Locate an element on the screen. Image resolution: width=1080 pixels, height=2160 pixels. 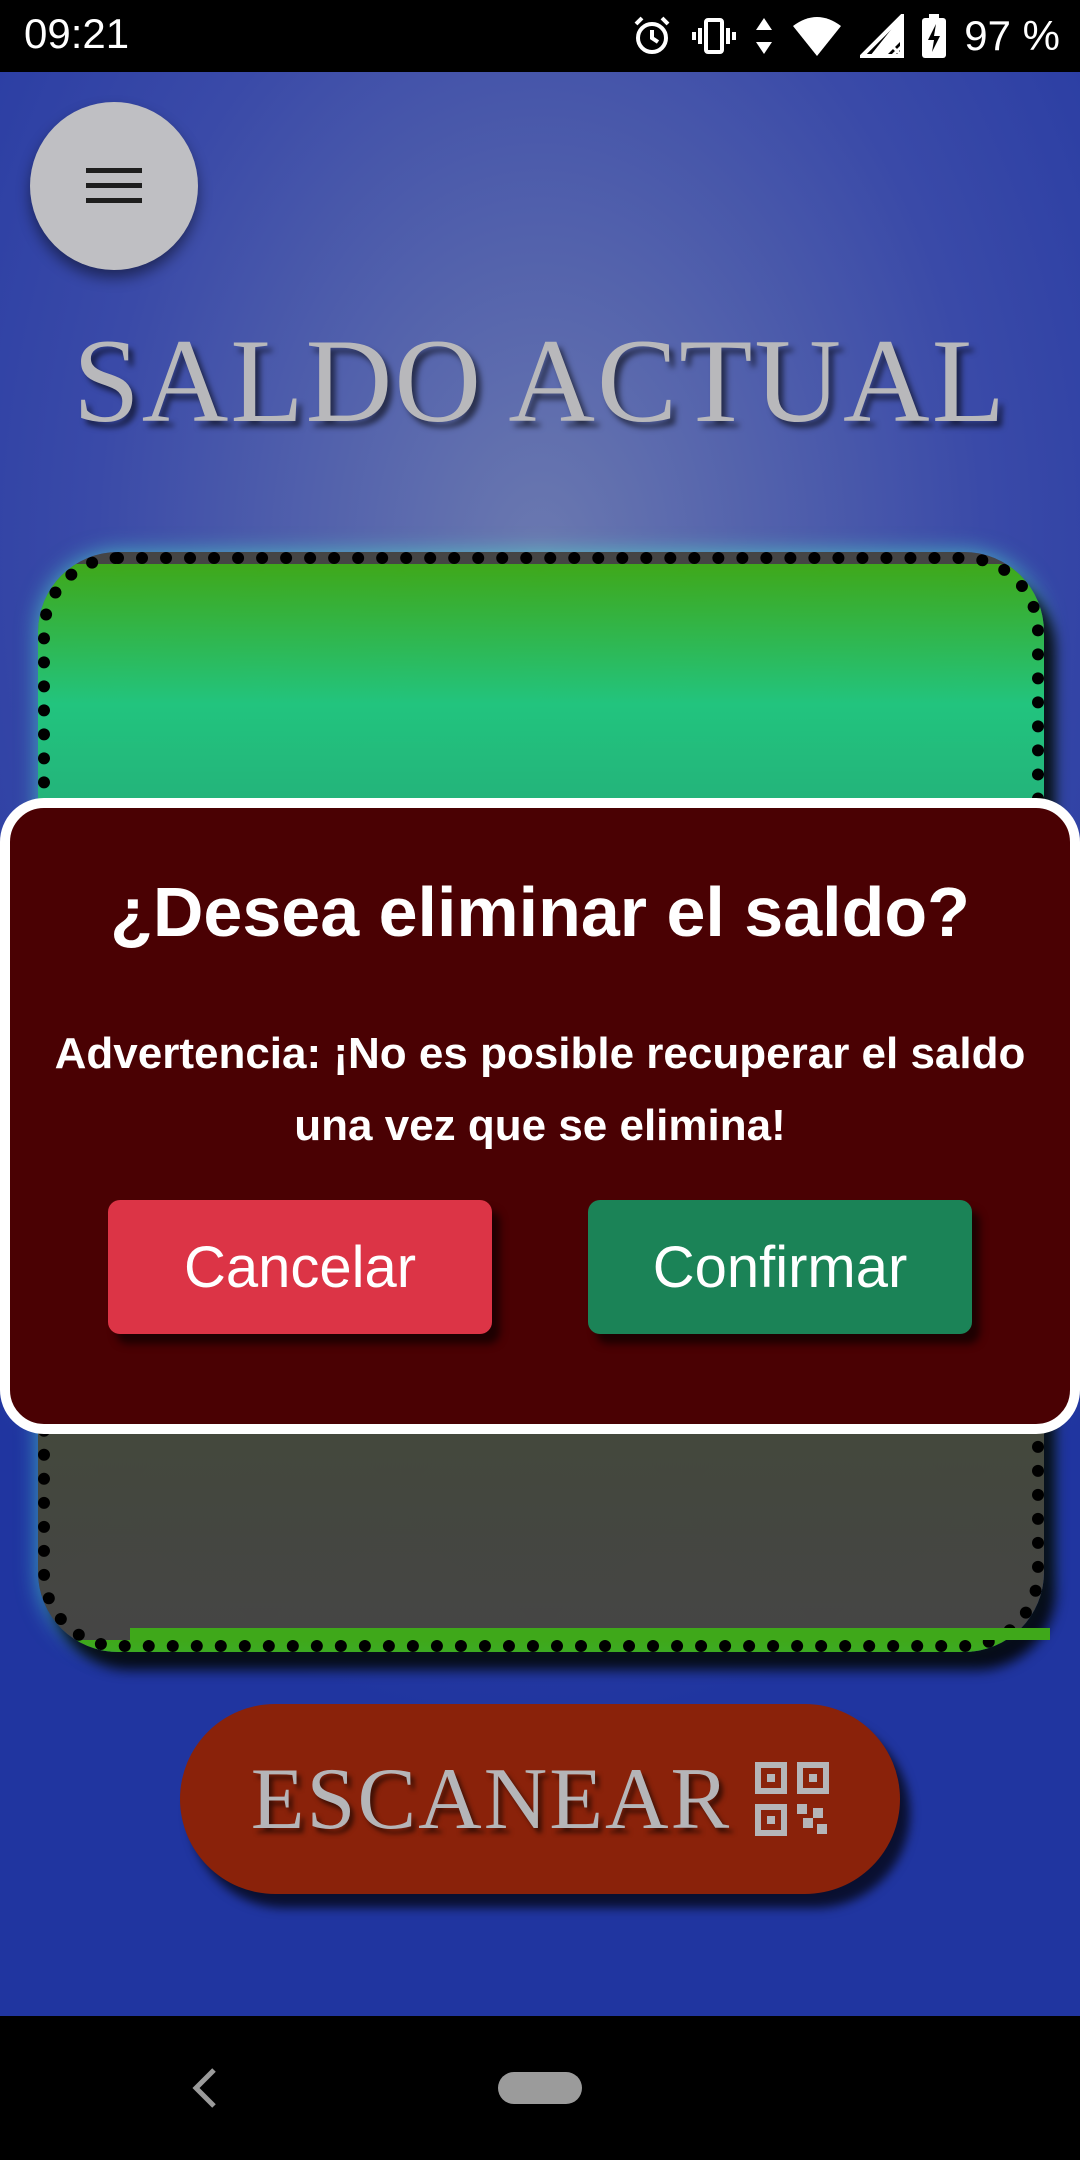
navigation-bar is located at coordinates (540, 2088).